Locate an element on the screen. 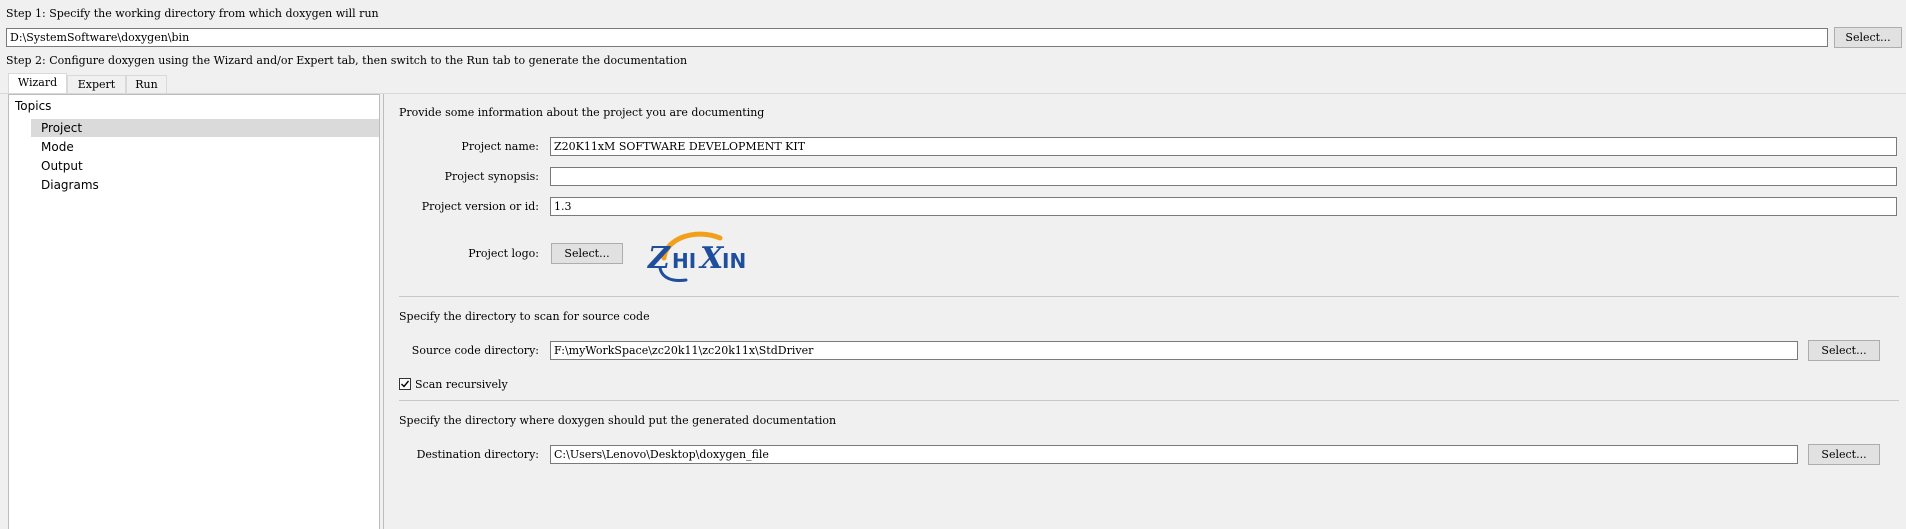 This screenshot has height=529, width=1906. tab-run: Run is located at coordinates (146, 84).